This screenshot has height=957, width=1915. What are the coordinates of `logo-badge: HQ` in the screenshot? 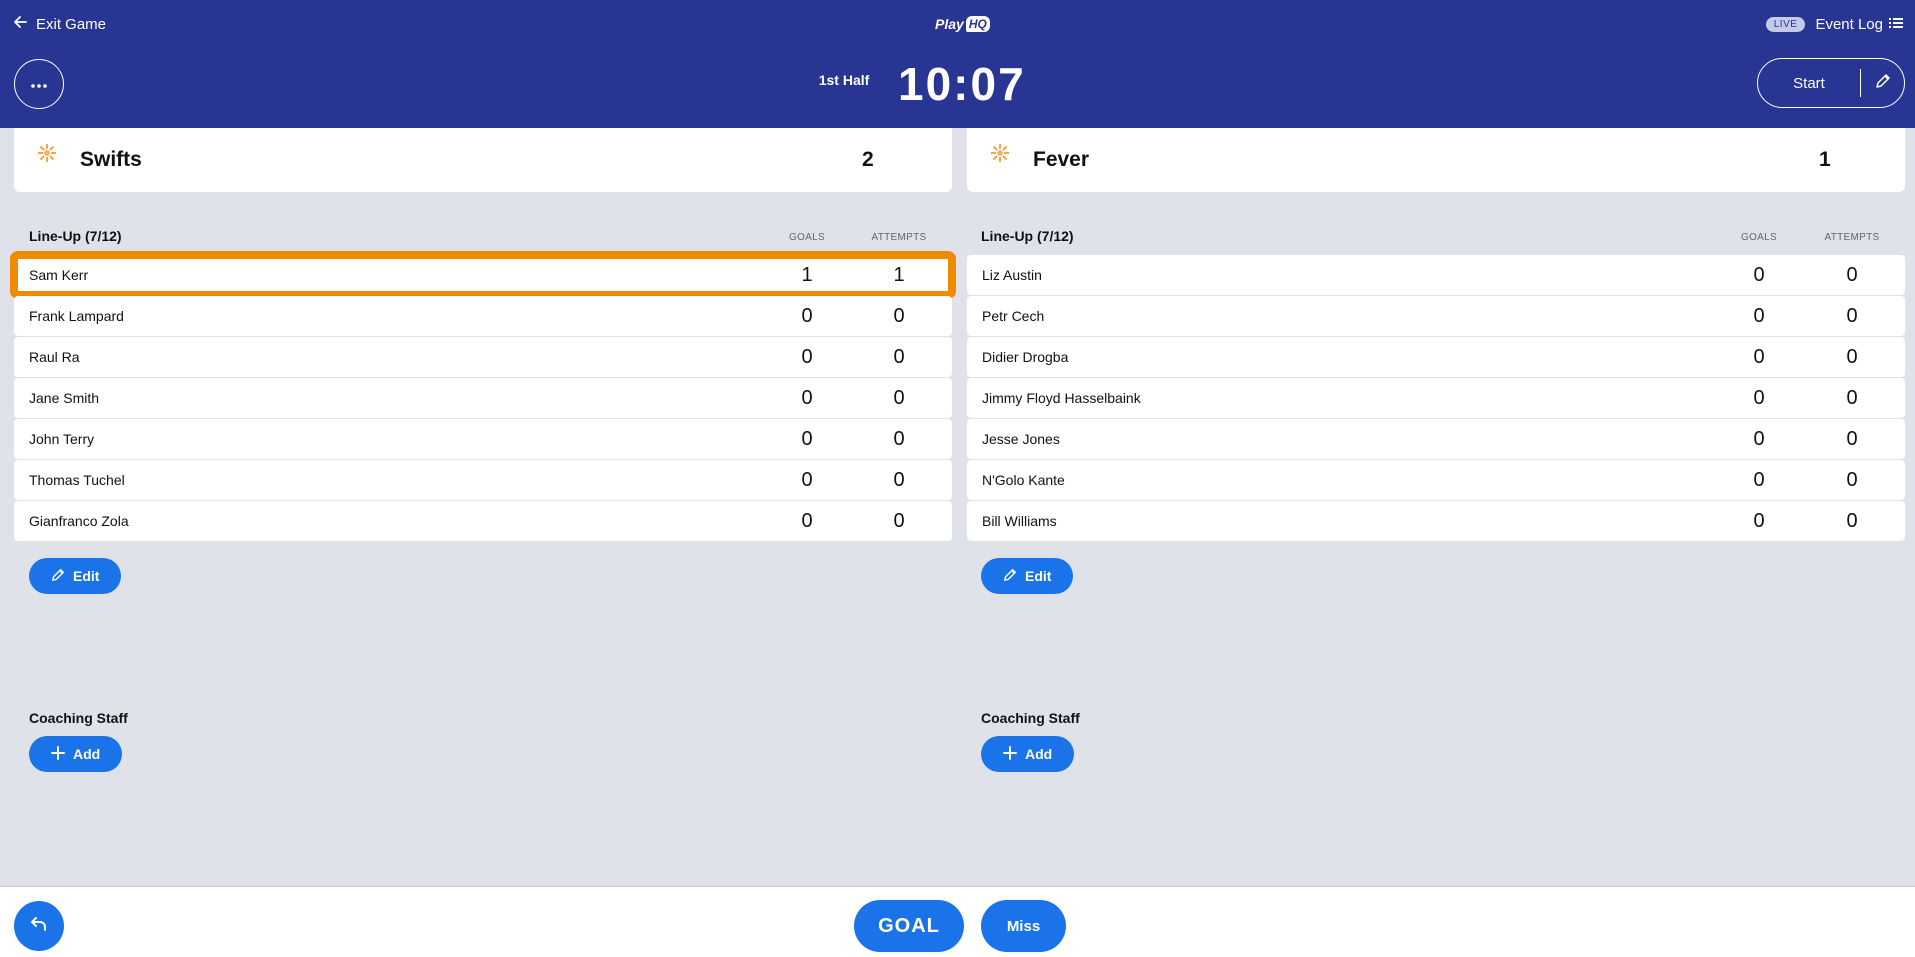 It's located at (977, 24).